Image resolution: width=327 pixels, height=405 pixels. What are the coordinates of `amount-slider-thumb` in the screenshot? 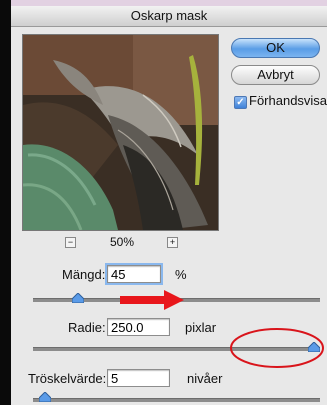 It's located at (77, 298).